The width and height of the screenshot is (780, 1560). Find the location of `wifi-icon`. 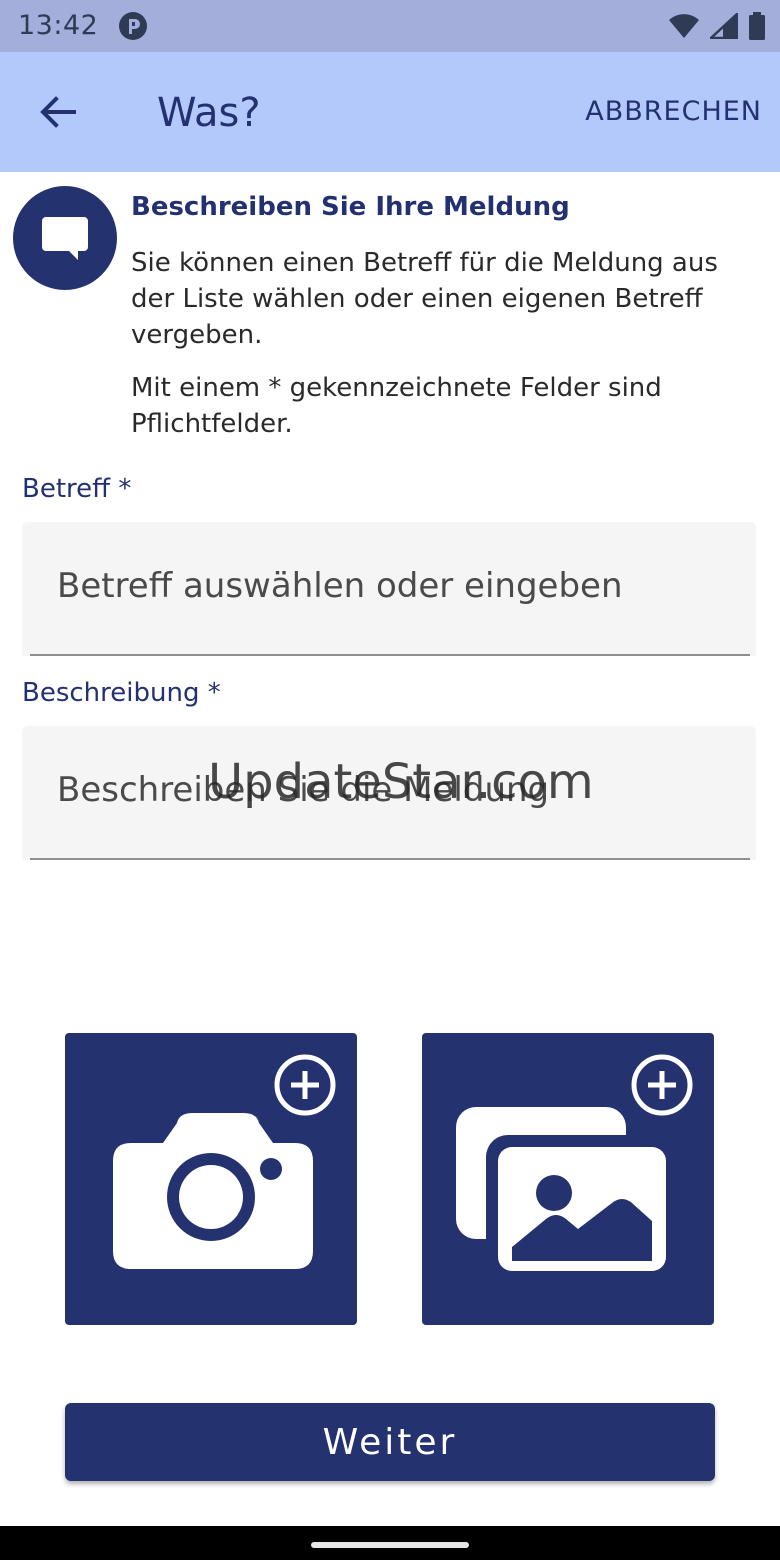

wifi-icon is located at coordinates (684, 26).